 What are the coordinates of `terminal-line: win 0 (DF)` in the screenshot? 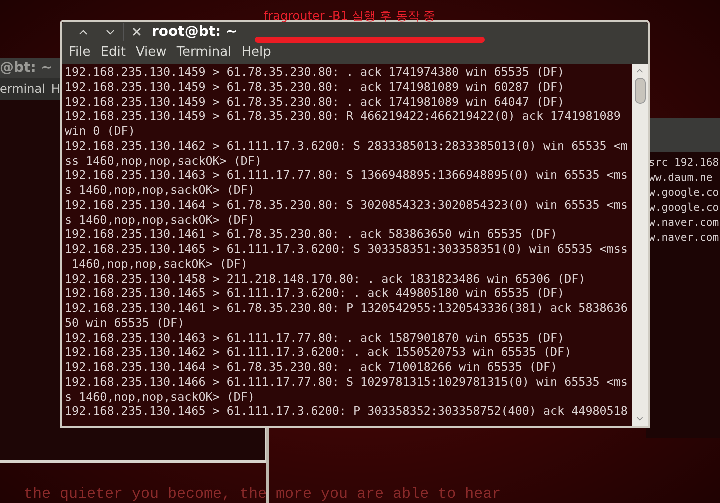 It's located at (100, 131).